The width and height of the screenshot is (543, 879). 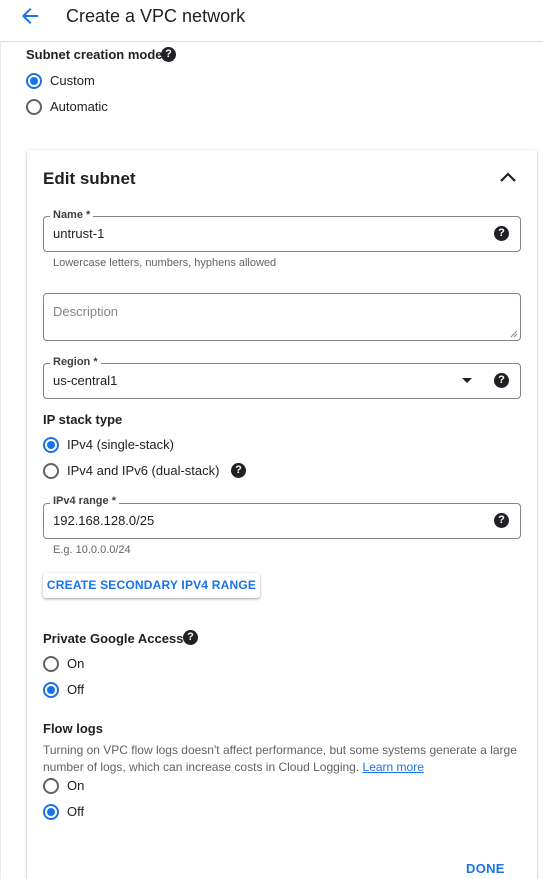 What do you see at coordinates (73, 728) in the screenshot?
I see `flow-logs-label: Flow logs` at bounding box center [73, 728].